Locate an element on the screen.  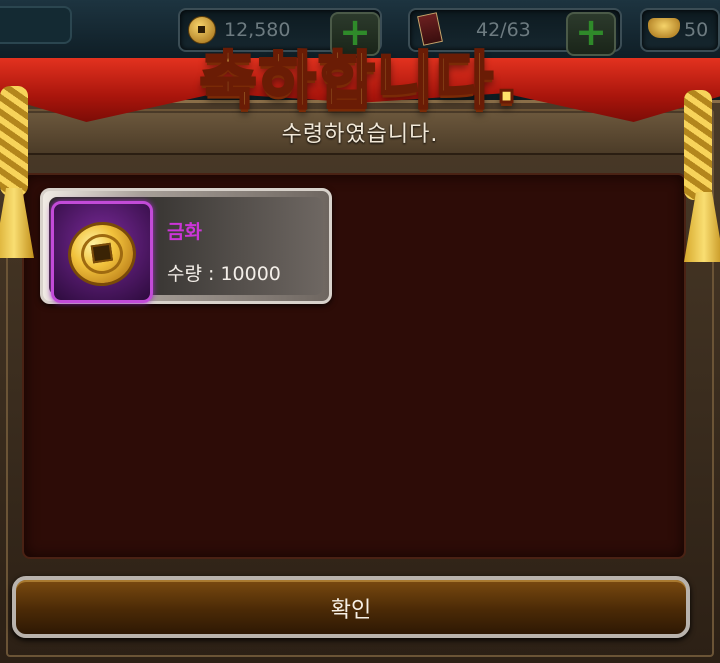
confirm-button: 확인 is located at coordinates (351, 607).